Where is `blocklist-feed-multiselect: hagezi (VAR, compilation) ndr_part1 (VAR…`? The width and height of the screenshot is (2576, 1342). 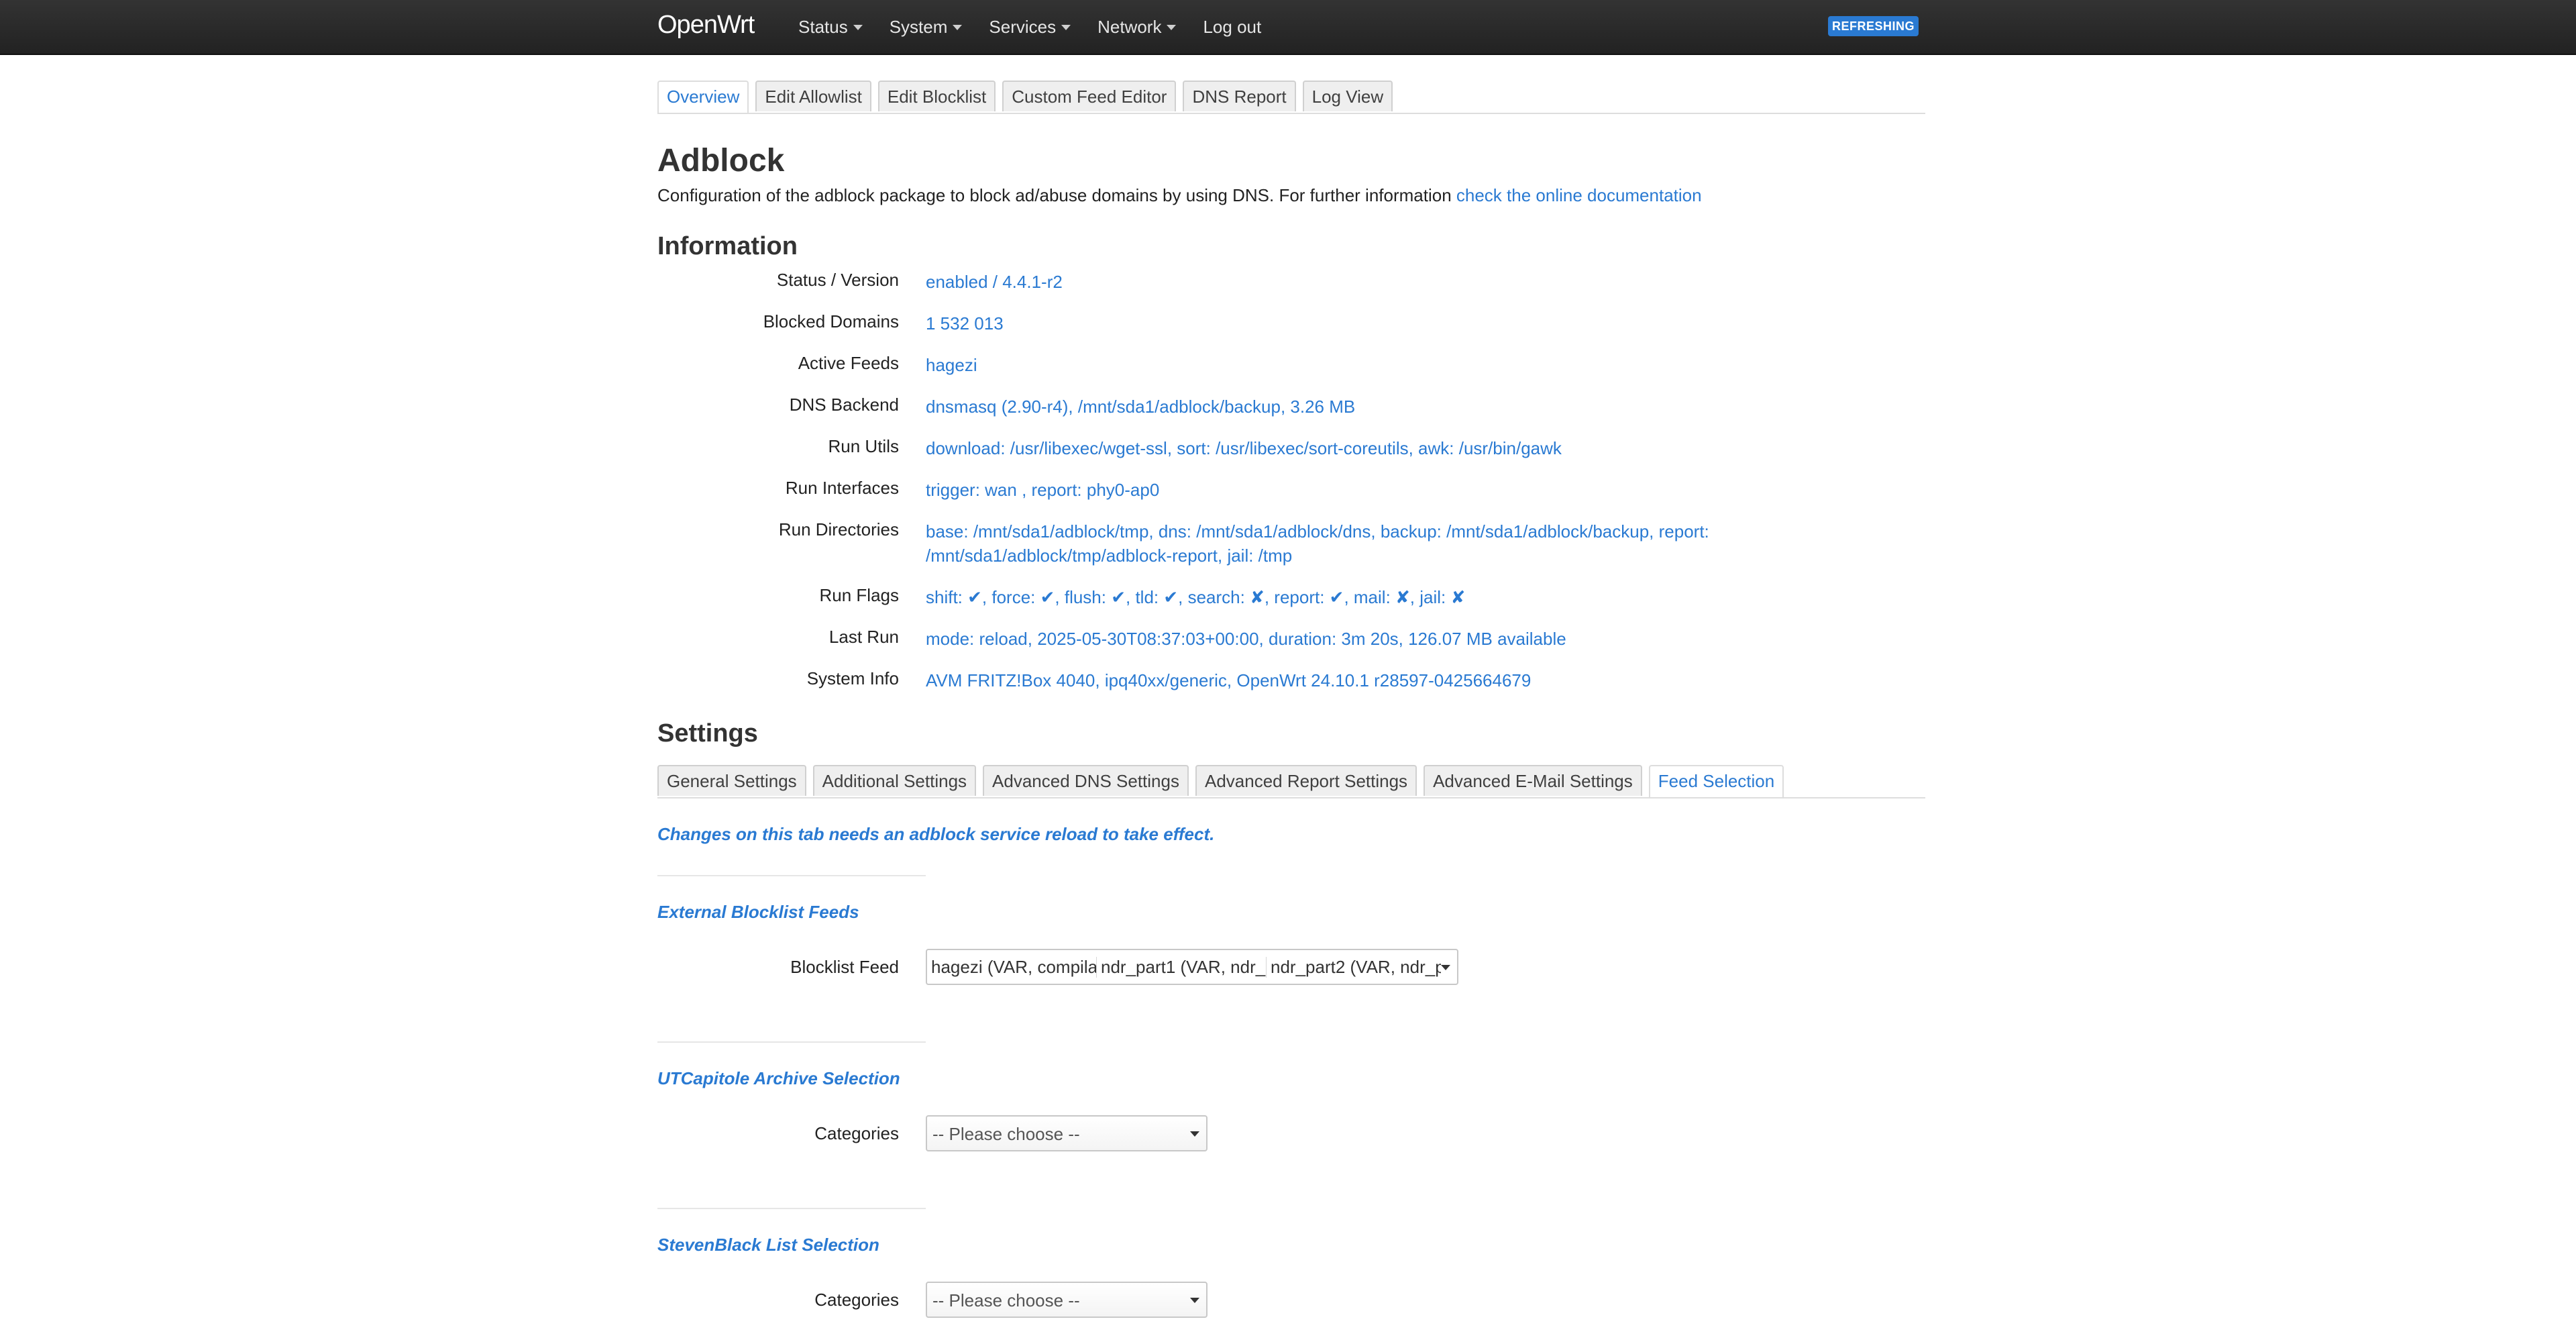
blocklist-feed-multiselect: hagezi (VAR, compilation) ndr_part1 (VAR… is located at coordinates (1192, 967).